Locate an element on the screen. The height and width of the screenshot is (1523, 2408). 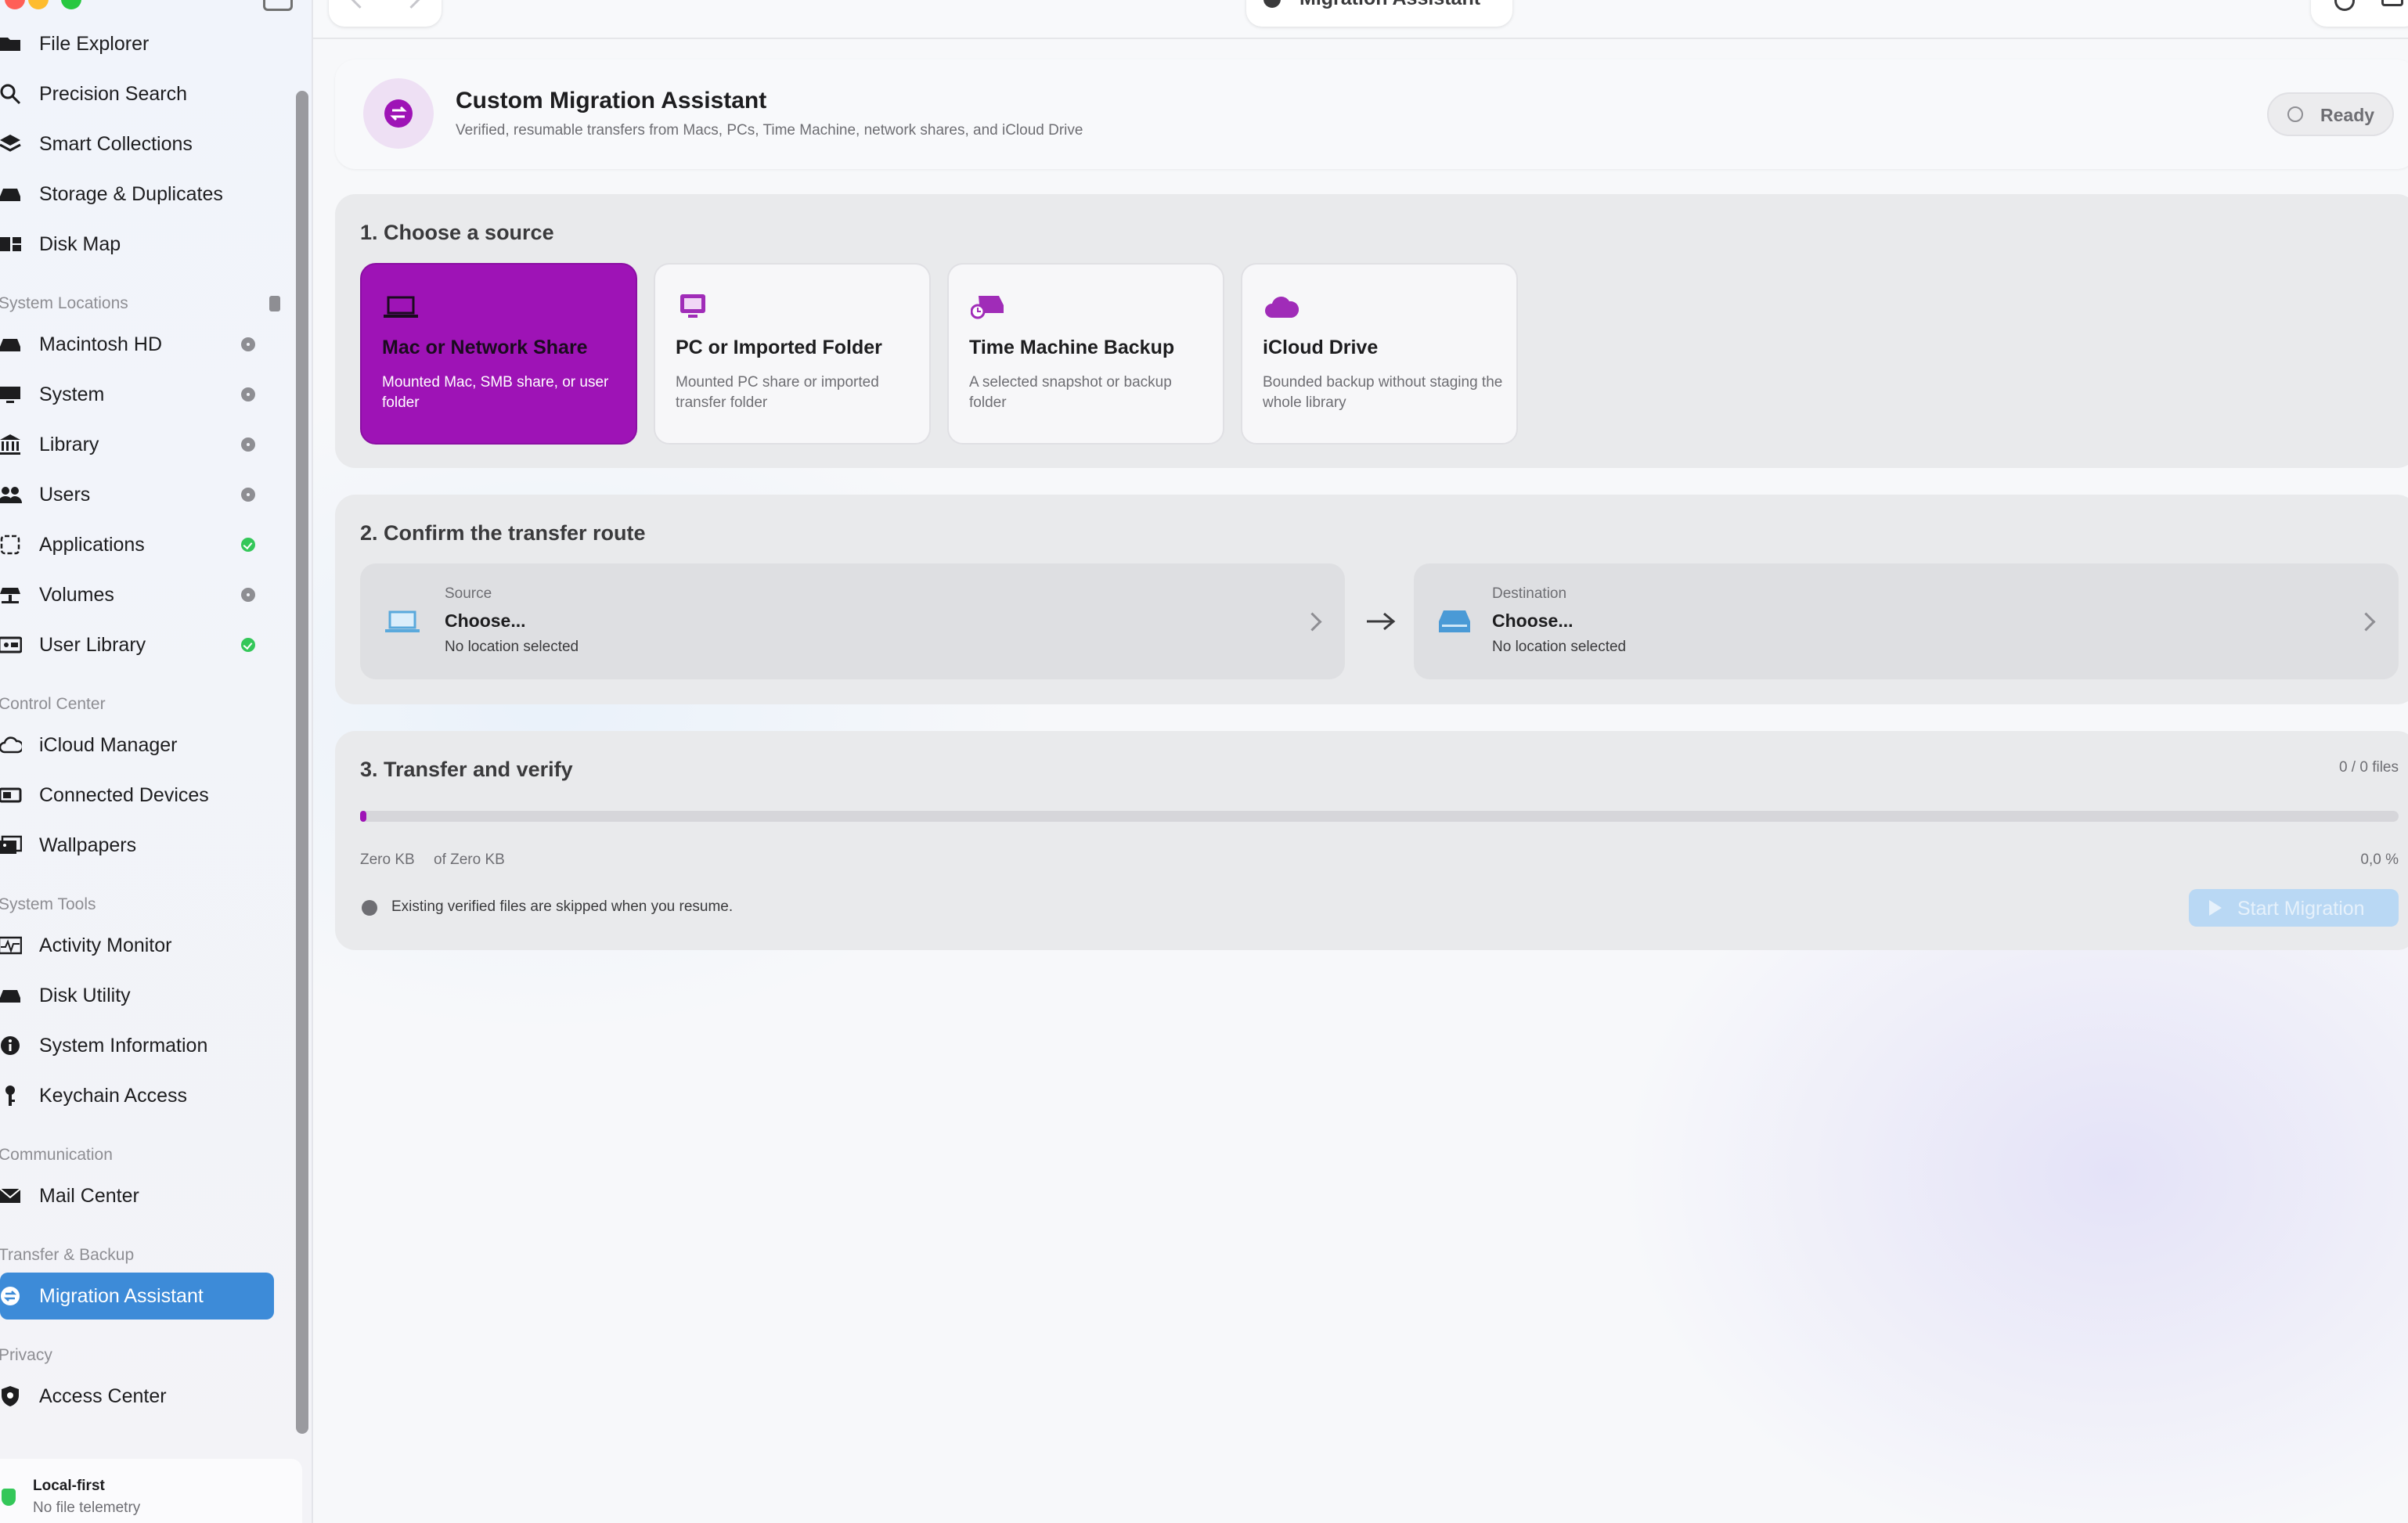
sidebar-toggle-icon is located at coordinates (278, 6).